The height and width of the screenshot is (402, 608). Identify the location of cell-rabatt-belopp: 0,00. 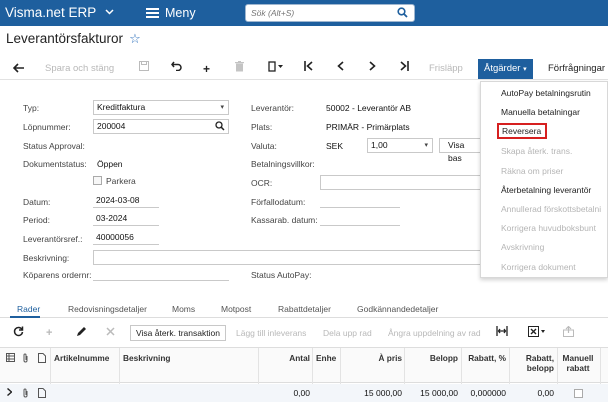
(533, 393).